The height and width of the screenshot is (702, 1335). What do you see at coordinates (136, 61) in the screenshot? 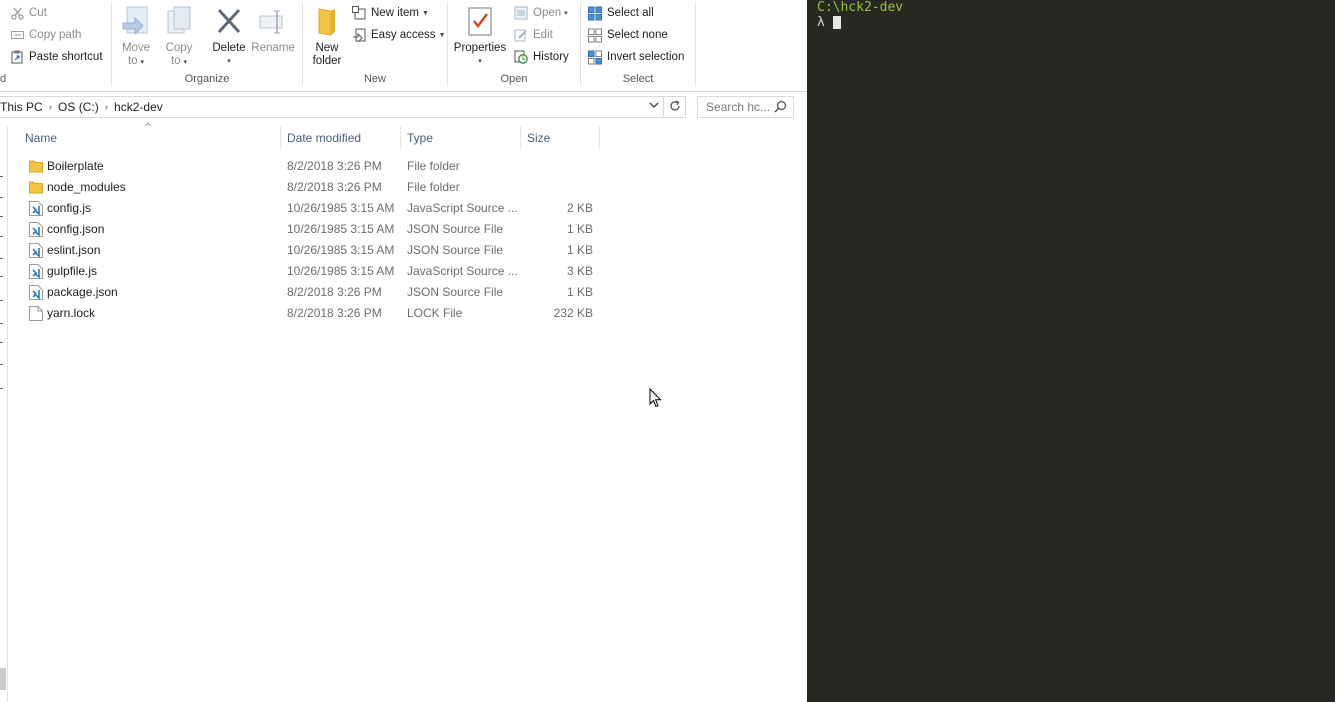
I see `move-to-label-2: to ▾` at bounding box center [136, 61].